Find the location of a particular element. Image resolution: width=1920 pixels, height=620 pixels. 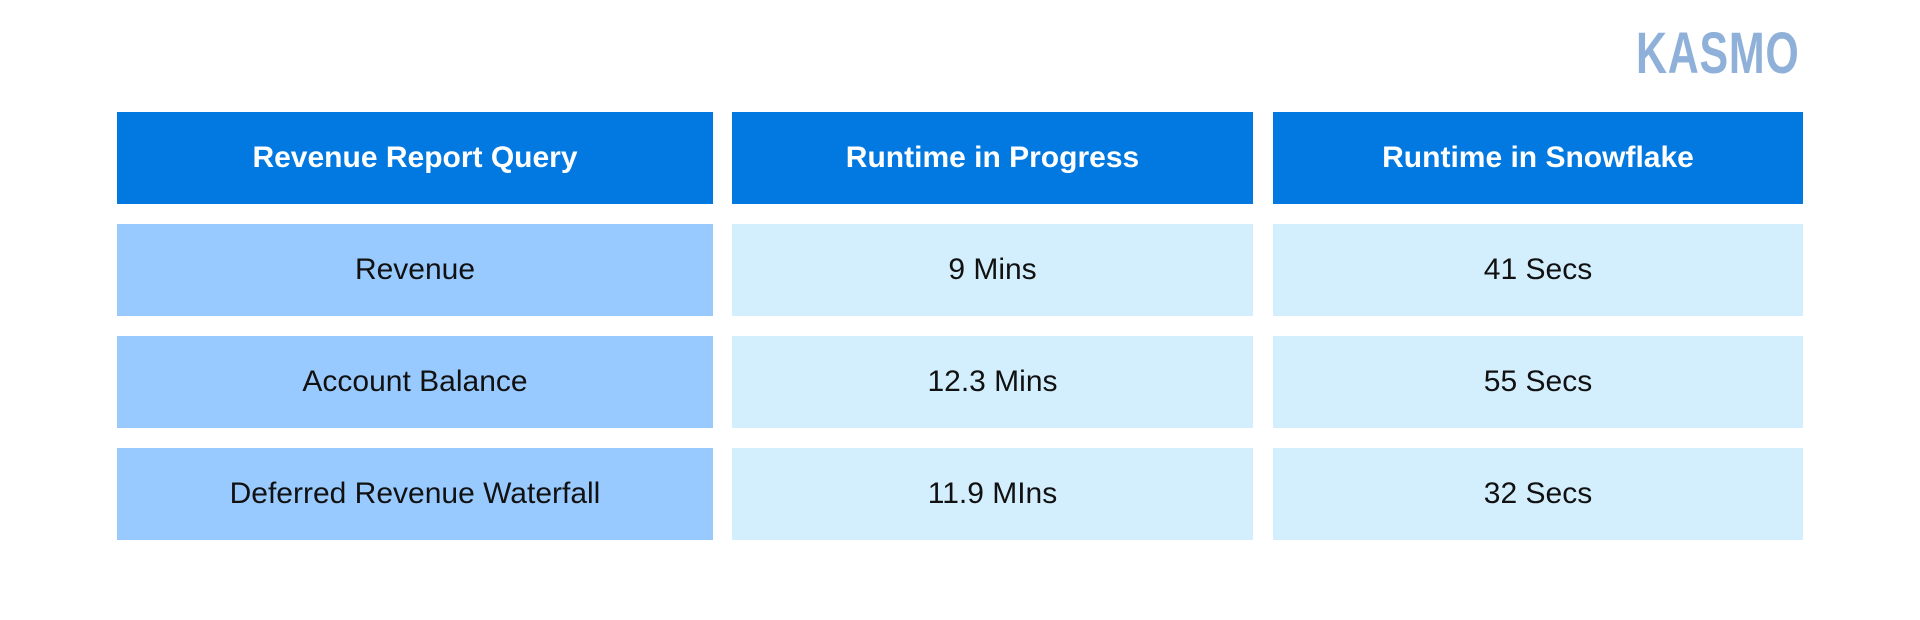

runtime-snowflake-cell: 41 Secs is located at coordinates (1538, 270).